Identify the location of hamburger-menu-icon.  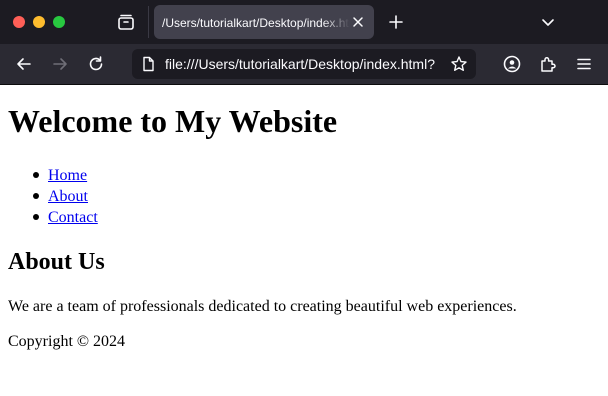
(584, 64).